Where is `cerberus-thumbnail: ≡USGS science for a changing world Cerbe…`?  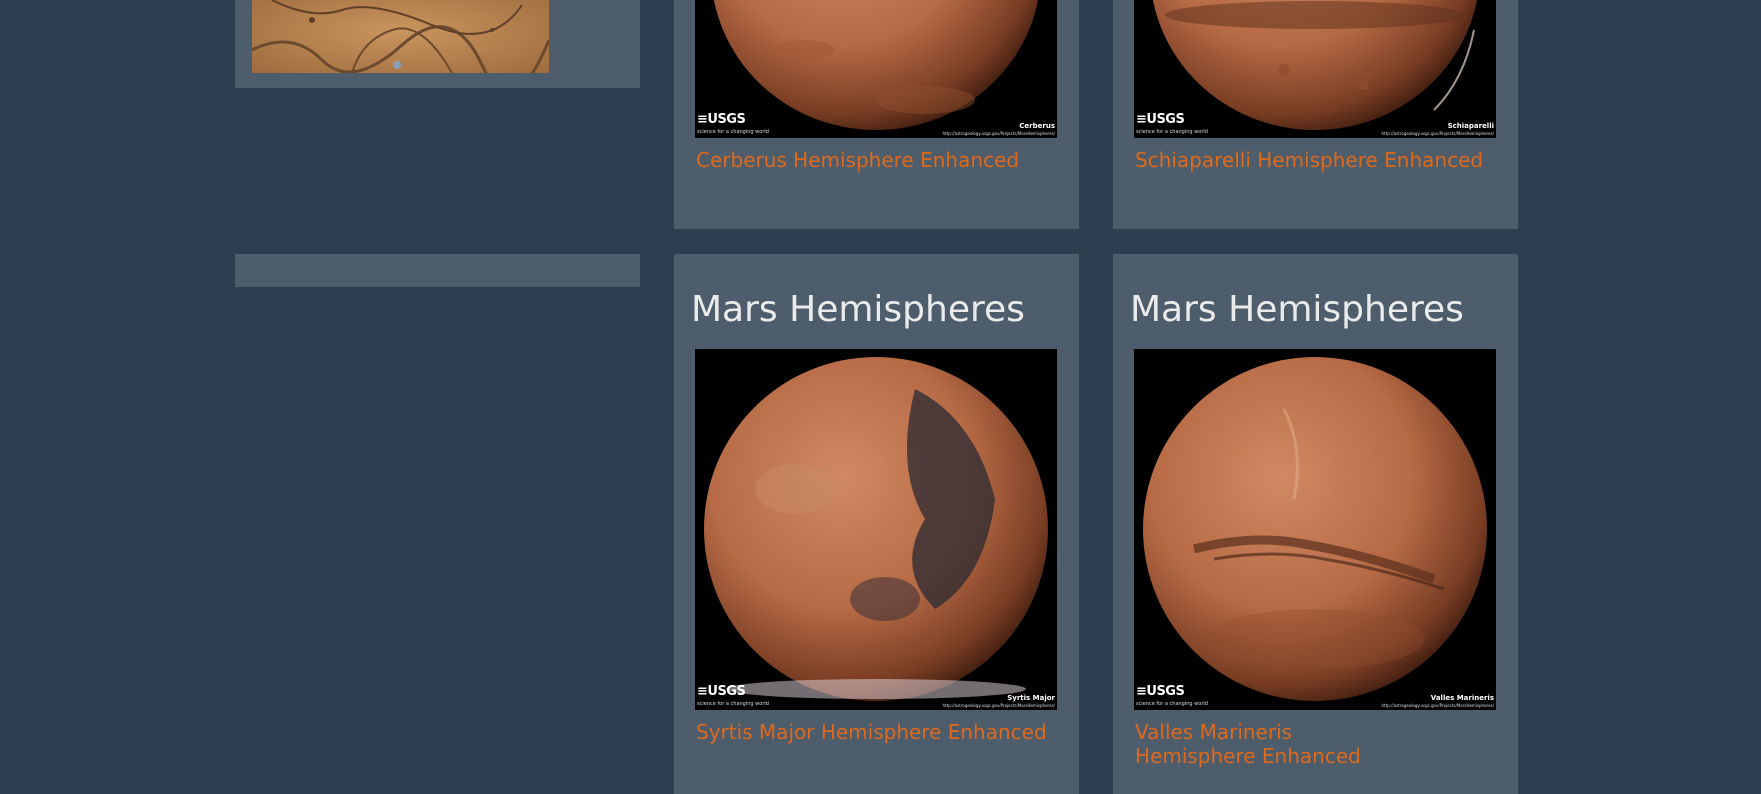
cerberus-thumbnail: ≡USGS science for a changing world Cerbe… is located at coordinates (876, 69).